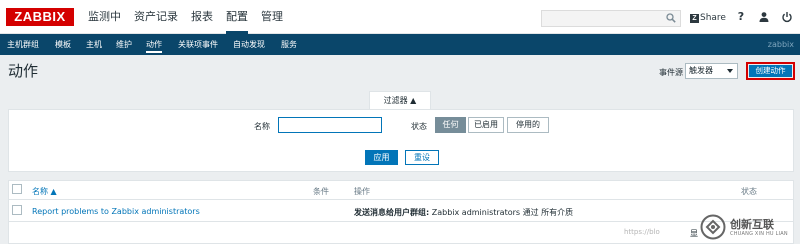 The image size is (800, 244). I want to click on operations-detail: Zabbix administrators 通过 所有介质, so click(501, 212).